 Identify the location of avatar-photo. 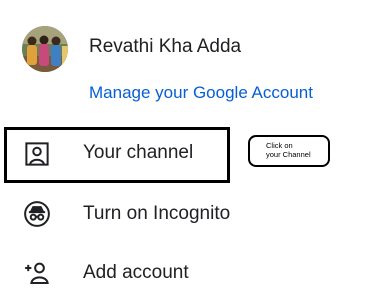
(45, 49).